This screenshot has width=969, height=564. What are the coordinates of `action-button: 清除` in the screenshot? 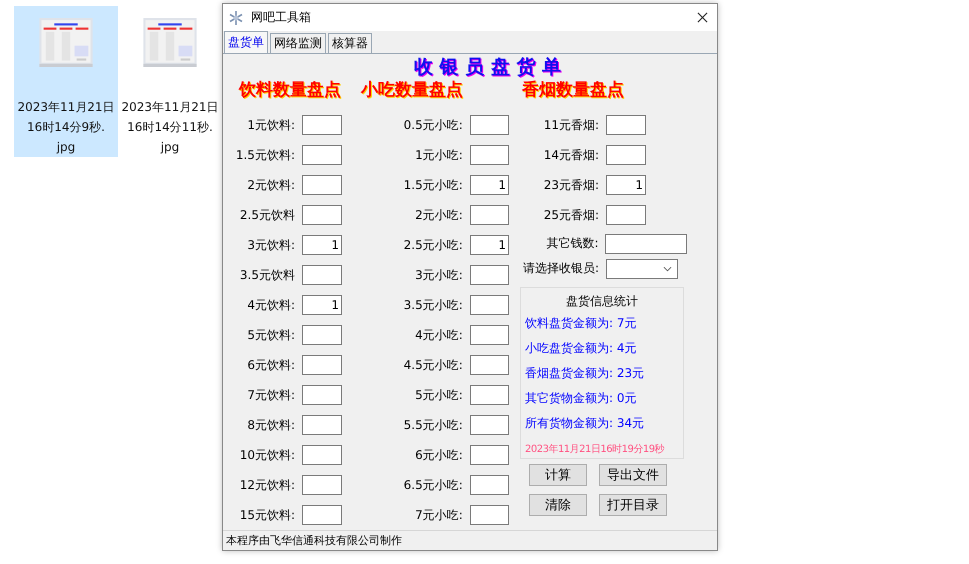 It's located at (558, 505).